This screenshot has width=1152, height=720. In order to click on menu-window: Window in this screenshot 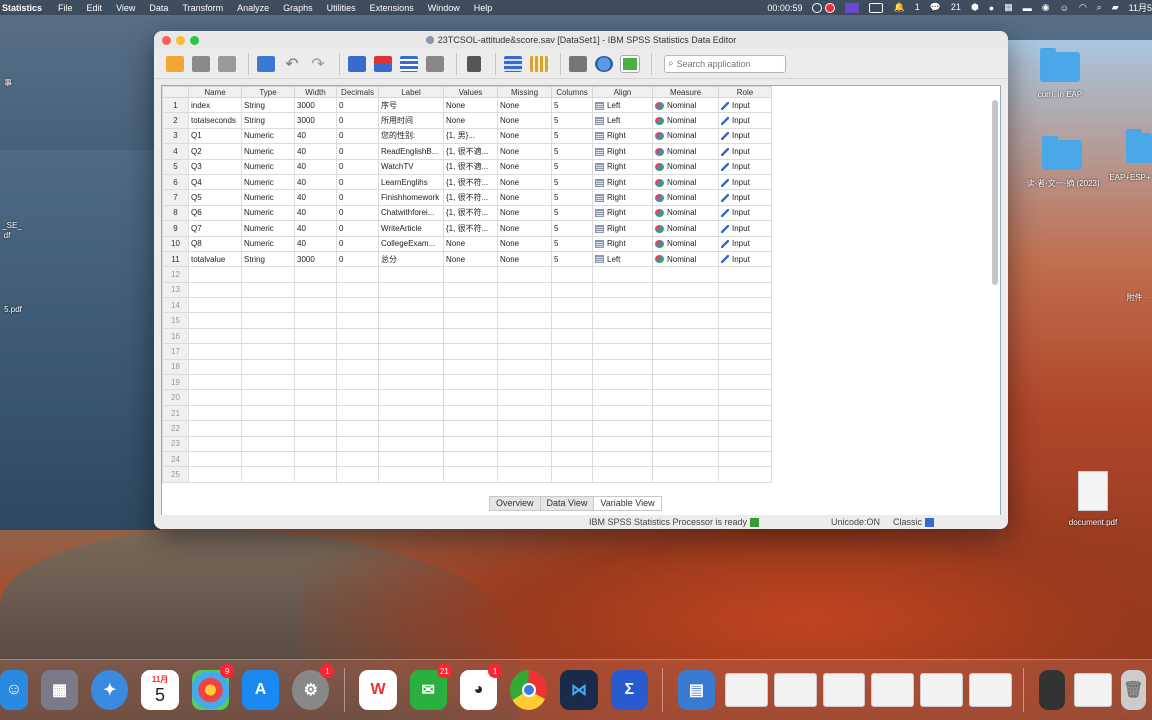, I will do `click(444, 8)`.